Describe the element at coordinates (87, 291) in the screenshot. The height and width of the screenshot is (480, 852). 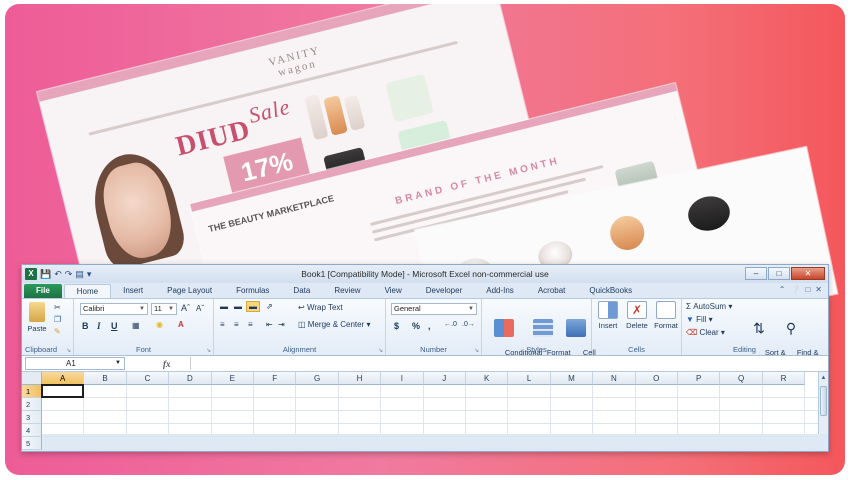
I see `tab-home: Home` at that location.